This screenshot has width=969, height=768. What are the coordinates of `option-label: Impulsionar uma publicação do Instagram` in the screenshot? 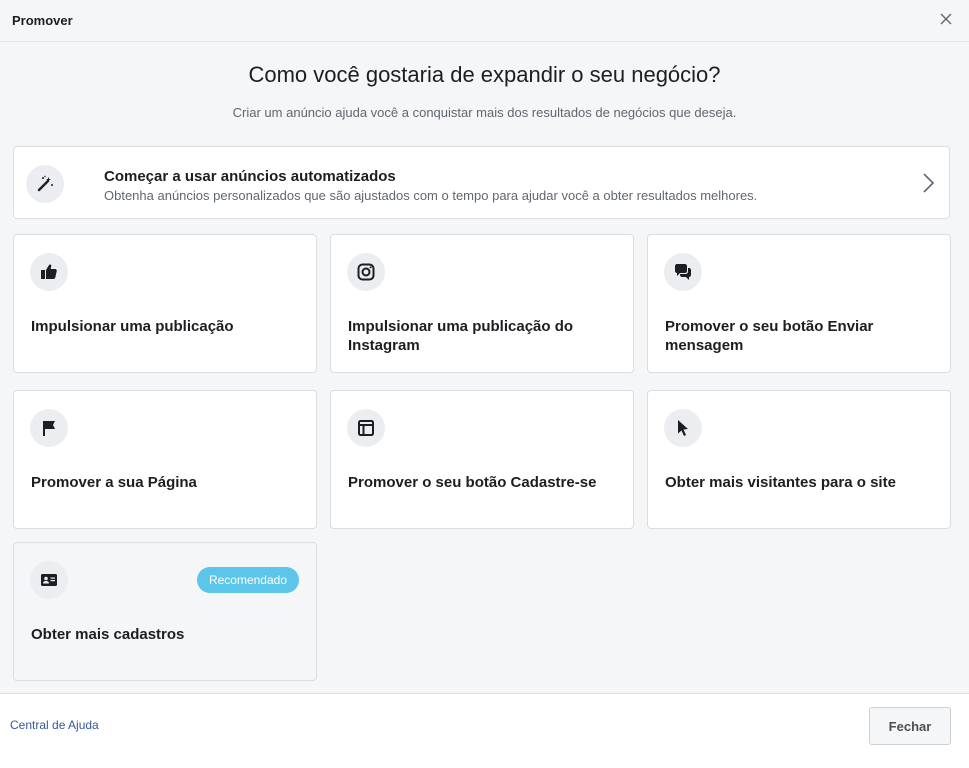 It's located at (461, 336).